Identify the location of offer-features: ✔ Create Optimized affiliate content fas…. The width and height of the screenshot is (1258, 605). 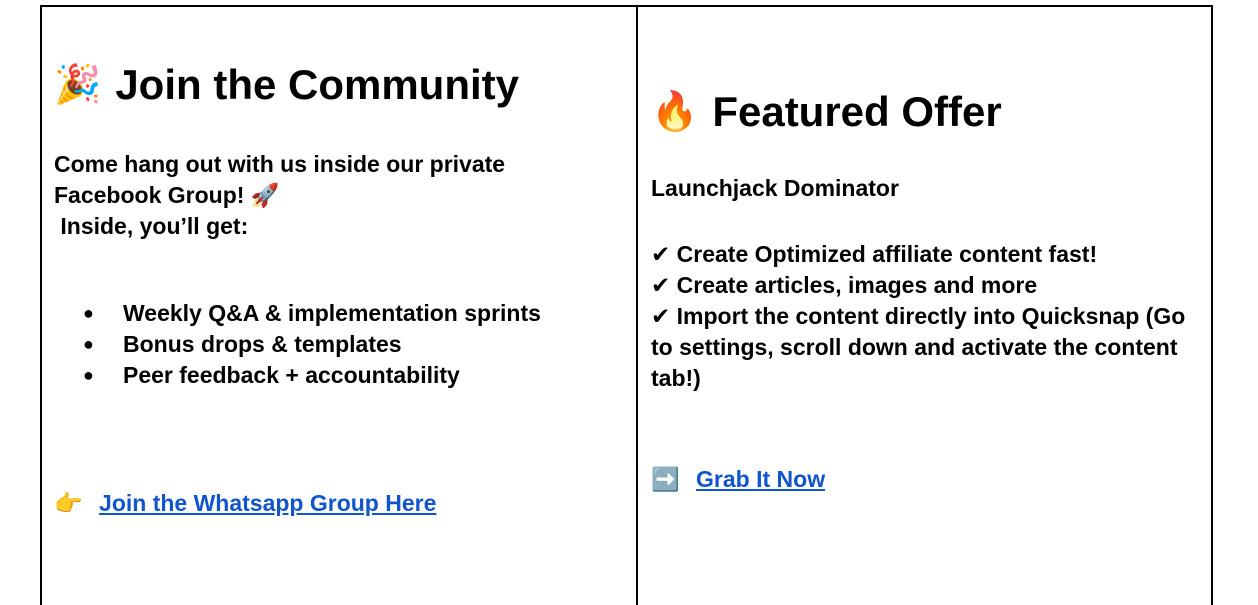
(928, 316).